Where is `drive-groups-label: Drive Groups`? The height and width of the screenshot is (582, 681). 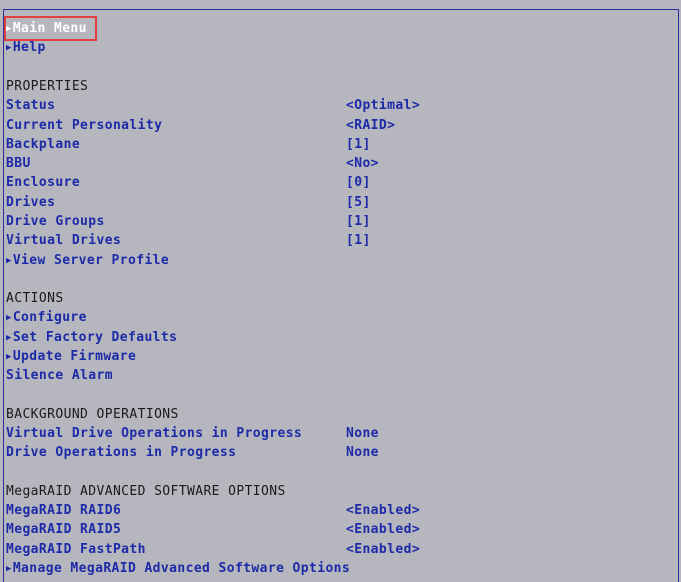
drive-groups-label: Drive Groups is located at coordinates (55, 222).